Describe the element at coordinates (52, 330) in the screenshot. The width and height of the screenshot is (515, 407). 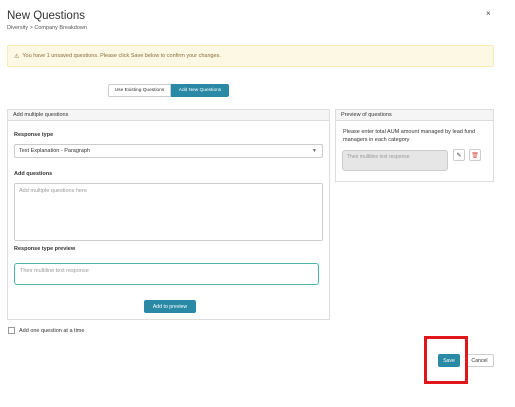
I see `one-at-a-time-label: Add one question at a time` at that location.